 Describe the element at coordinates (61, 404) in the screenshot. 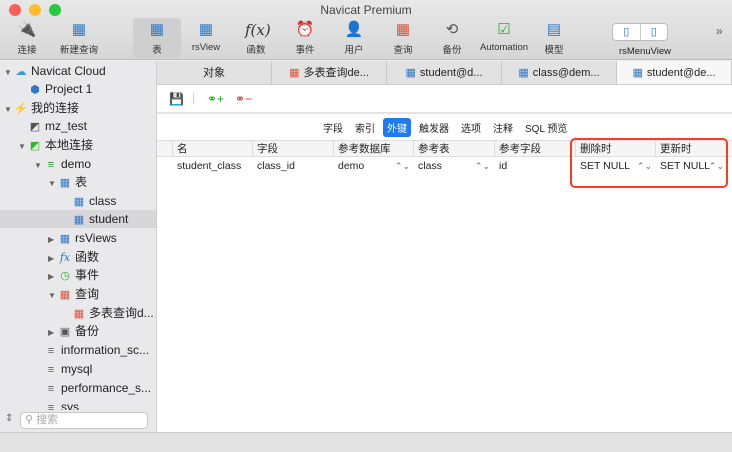

I see `tree-db-sys: ≡ sys` at that location.